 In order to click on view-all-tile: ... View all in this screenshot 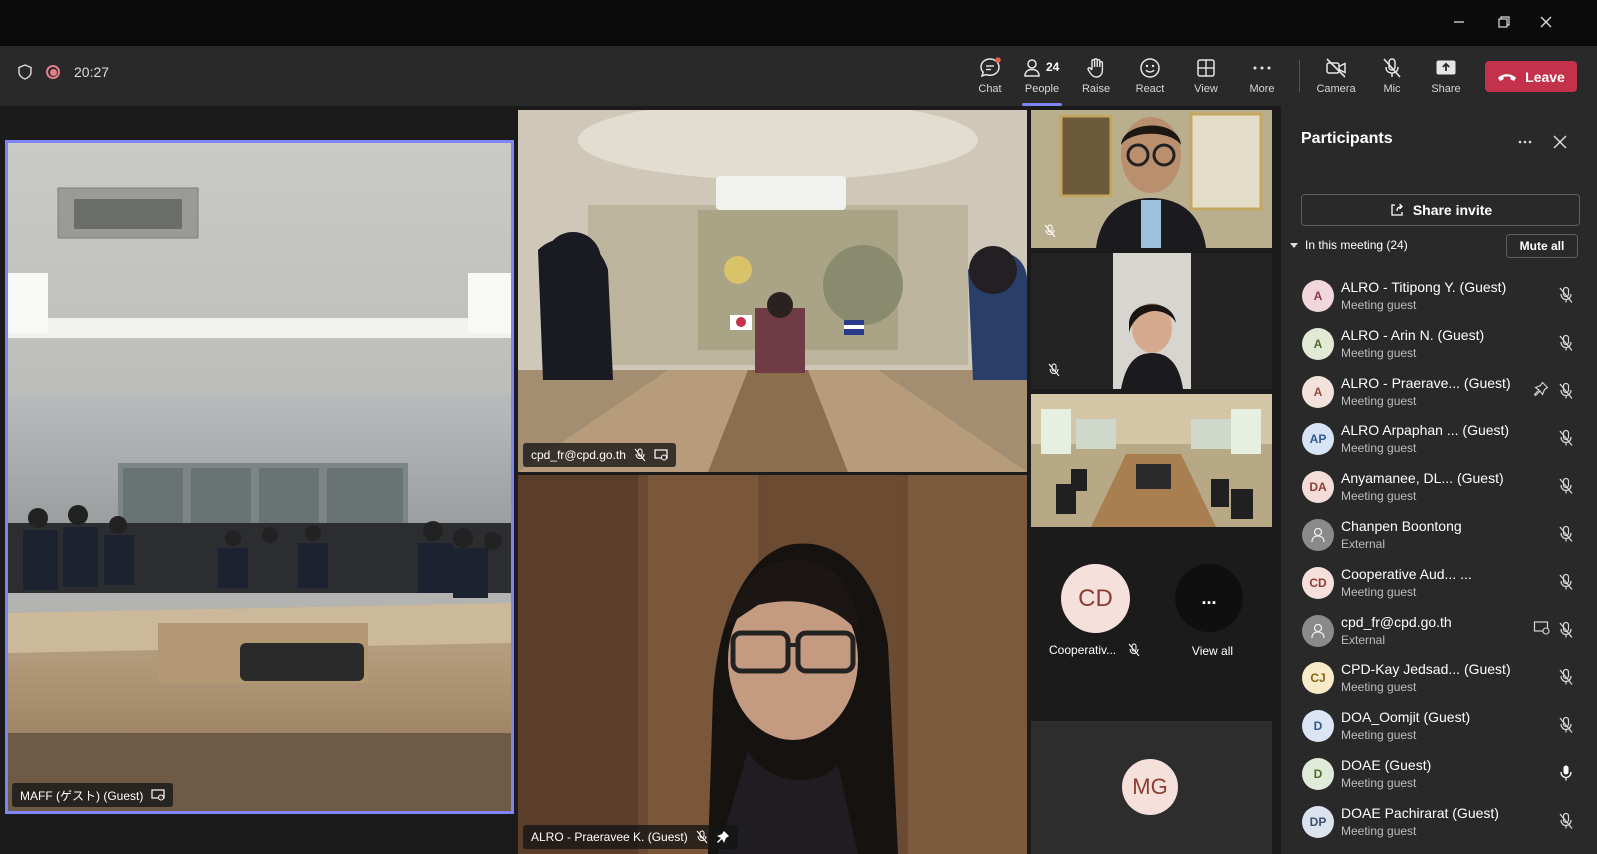, I will do `click(1212, 601)`.